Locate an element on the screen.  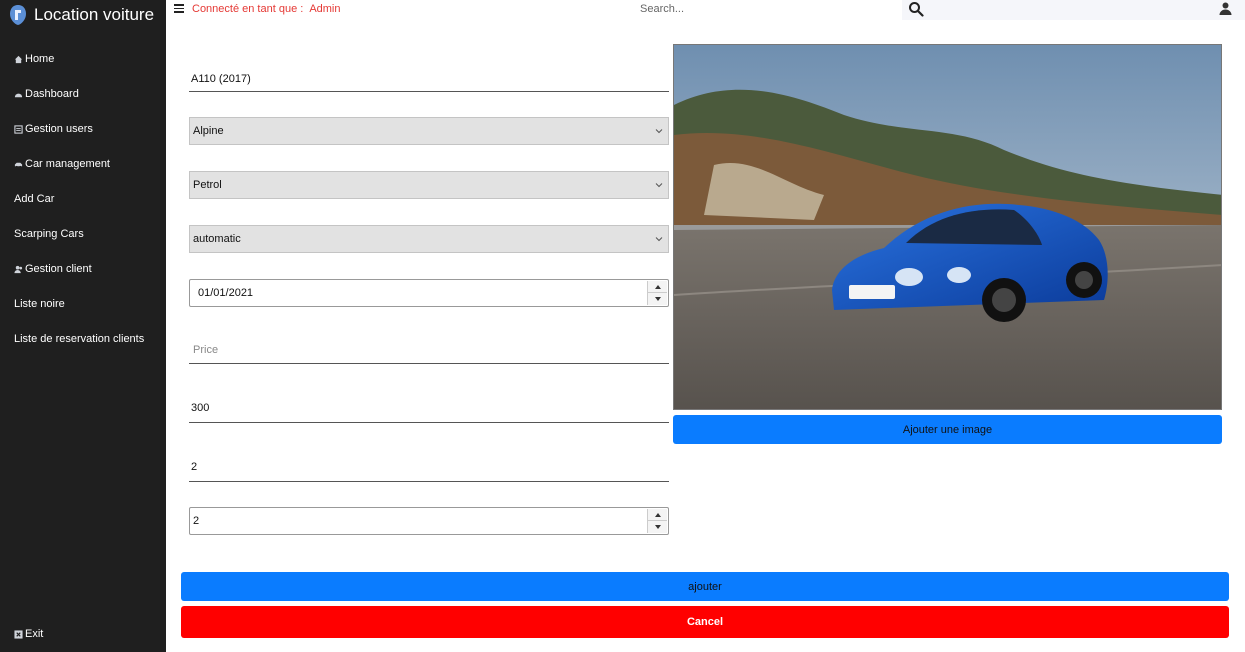
price-input is located at coordinates (429, 350).